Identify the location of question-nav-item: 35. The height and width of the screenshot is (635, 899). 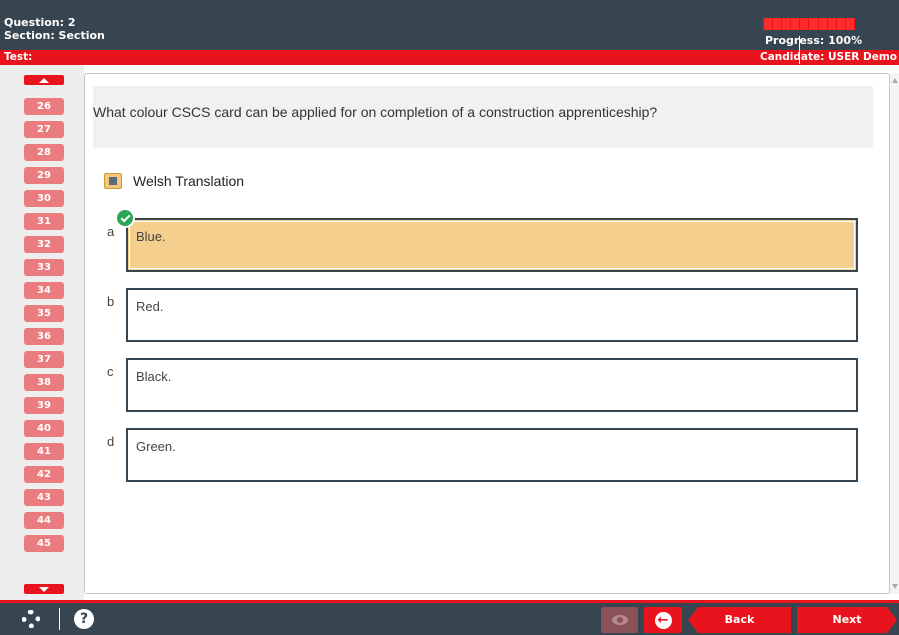
(44, 313).